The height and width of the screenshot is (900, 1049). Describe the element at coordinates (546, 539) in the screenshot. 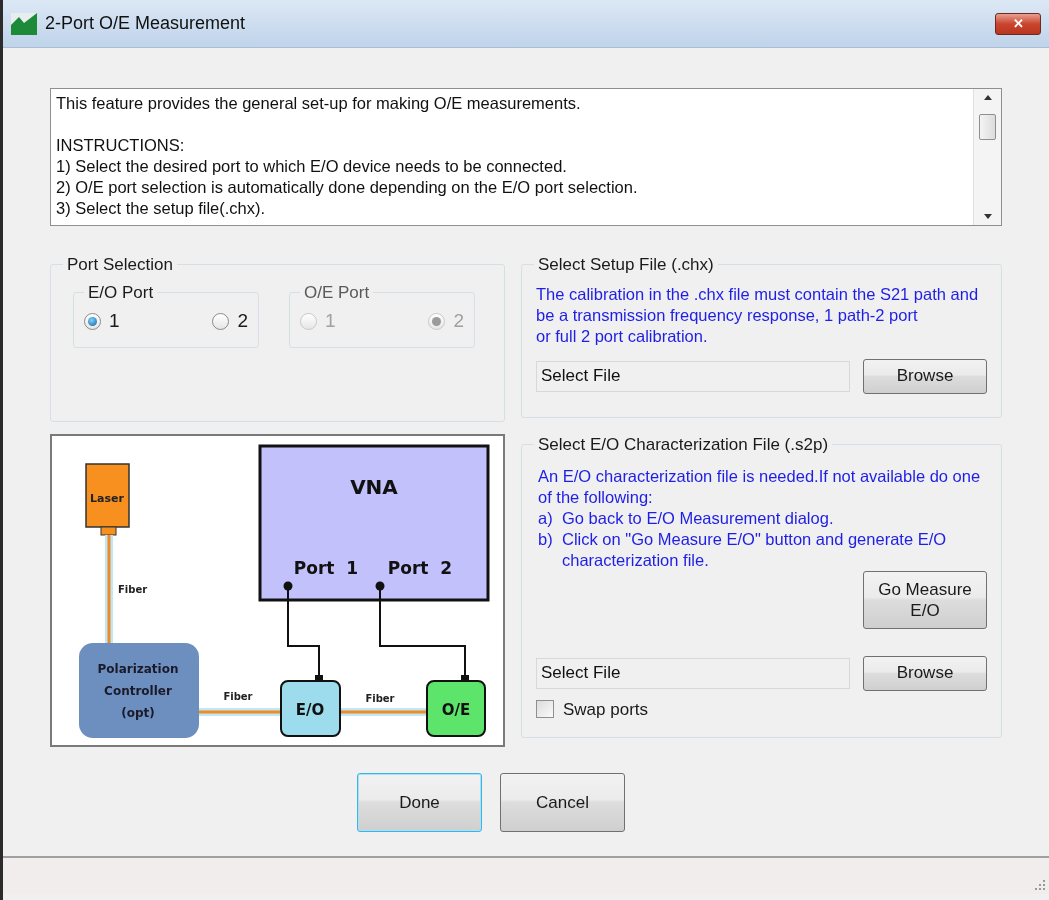

I see `step-marker: b)` at that location.